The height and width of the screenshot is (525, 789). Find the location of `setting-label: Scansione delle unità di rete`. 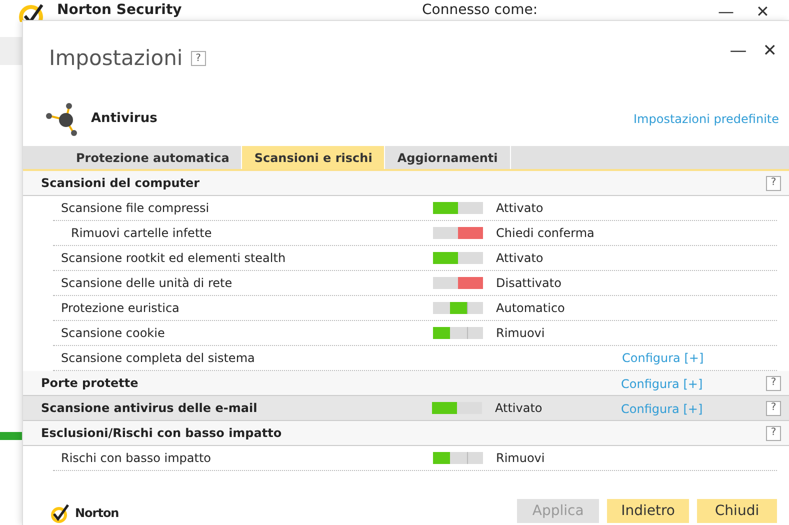

setting-label: Scansione delle unità di rete is located at coordinates (147, 283).